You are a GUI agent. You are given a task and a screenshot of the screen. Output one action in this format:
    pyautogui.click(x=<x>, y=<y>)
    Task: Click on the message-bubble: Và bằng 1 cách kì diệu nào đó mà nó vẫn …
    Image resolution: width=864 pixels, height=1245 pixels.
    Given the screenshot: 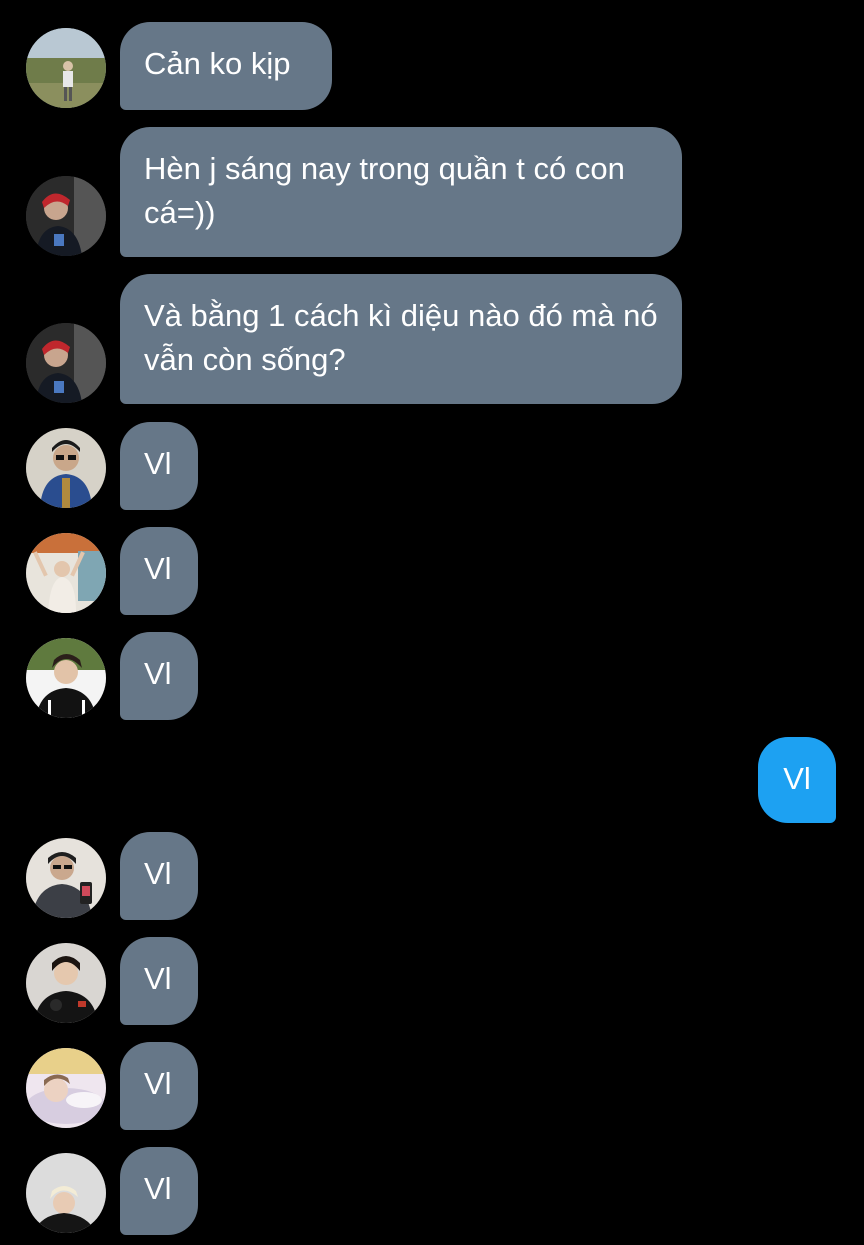 What is the action you would take?
    pyautogui.click(x=401, y=339)
    